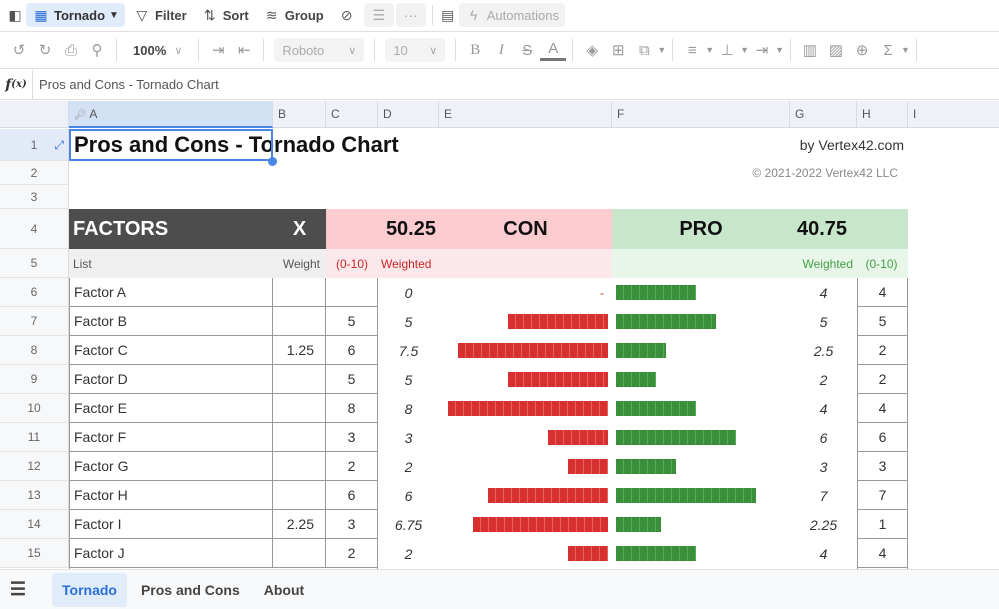  What do you see at coordinates (810, 50) in the screenshot?
I see `insert-chart-icon: ▥` at bounding box center [810, 50].